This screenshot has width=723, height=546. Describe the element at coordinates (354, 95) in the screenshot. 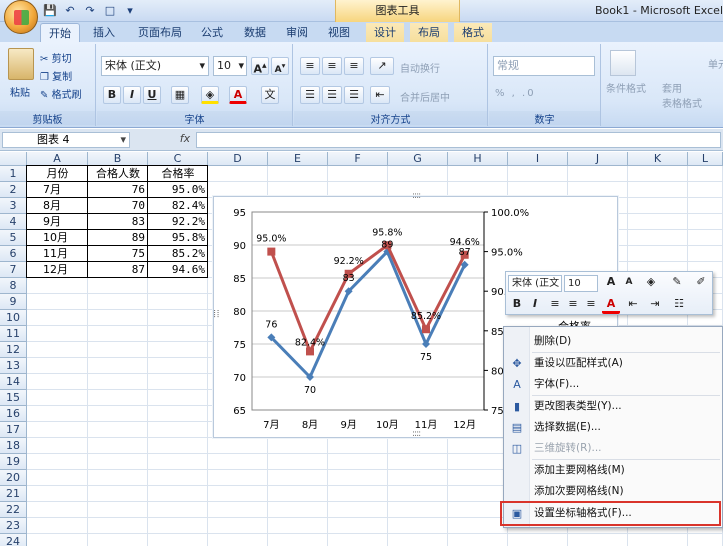

I see `align-right-icon: ☰` at that location.